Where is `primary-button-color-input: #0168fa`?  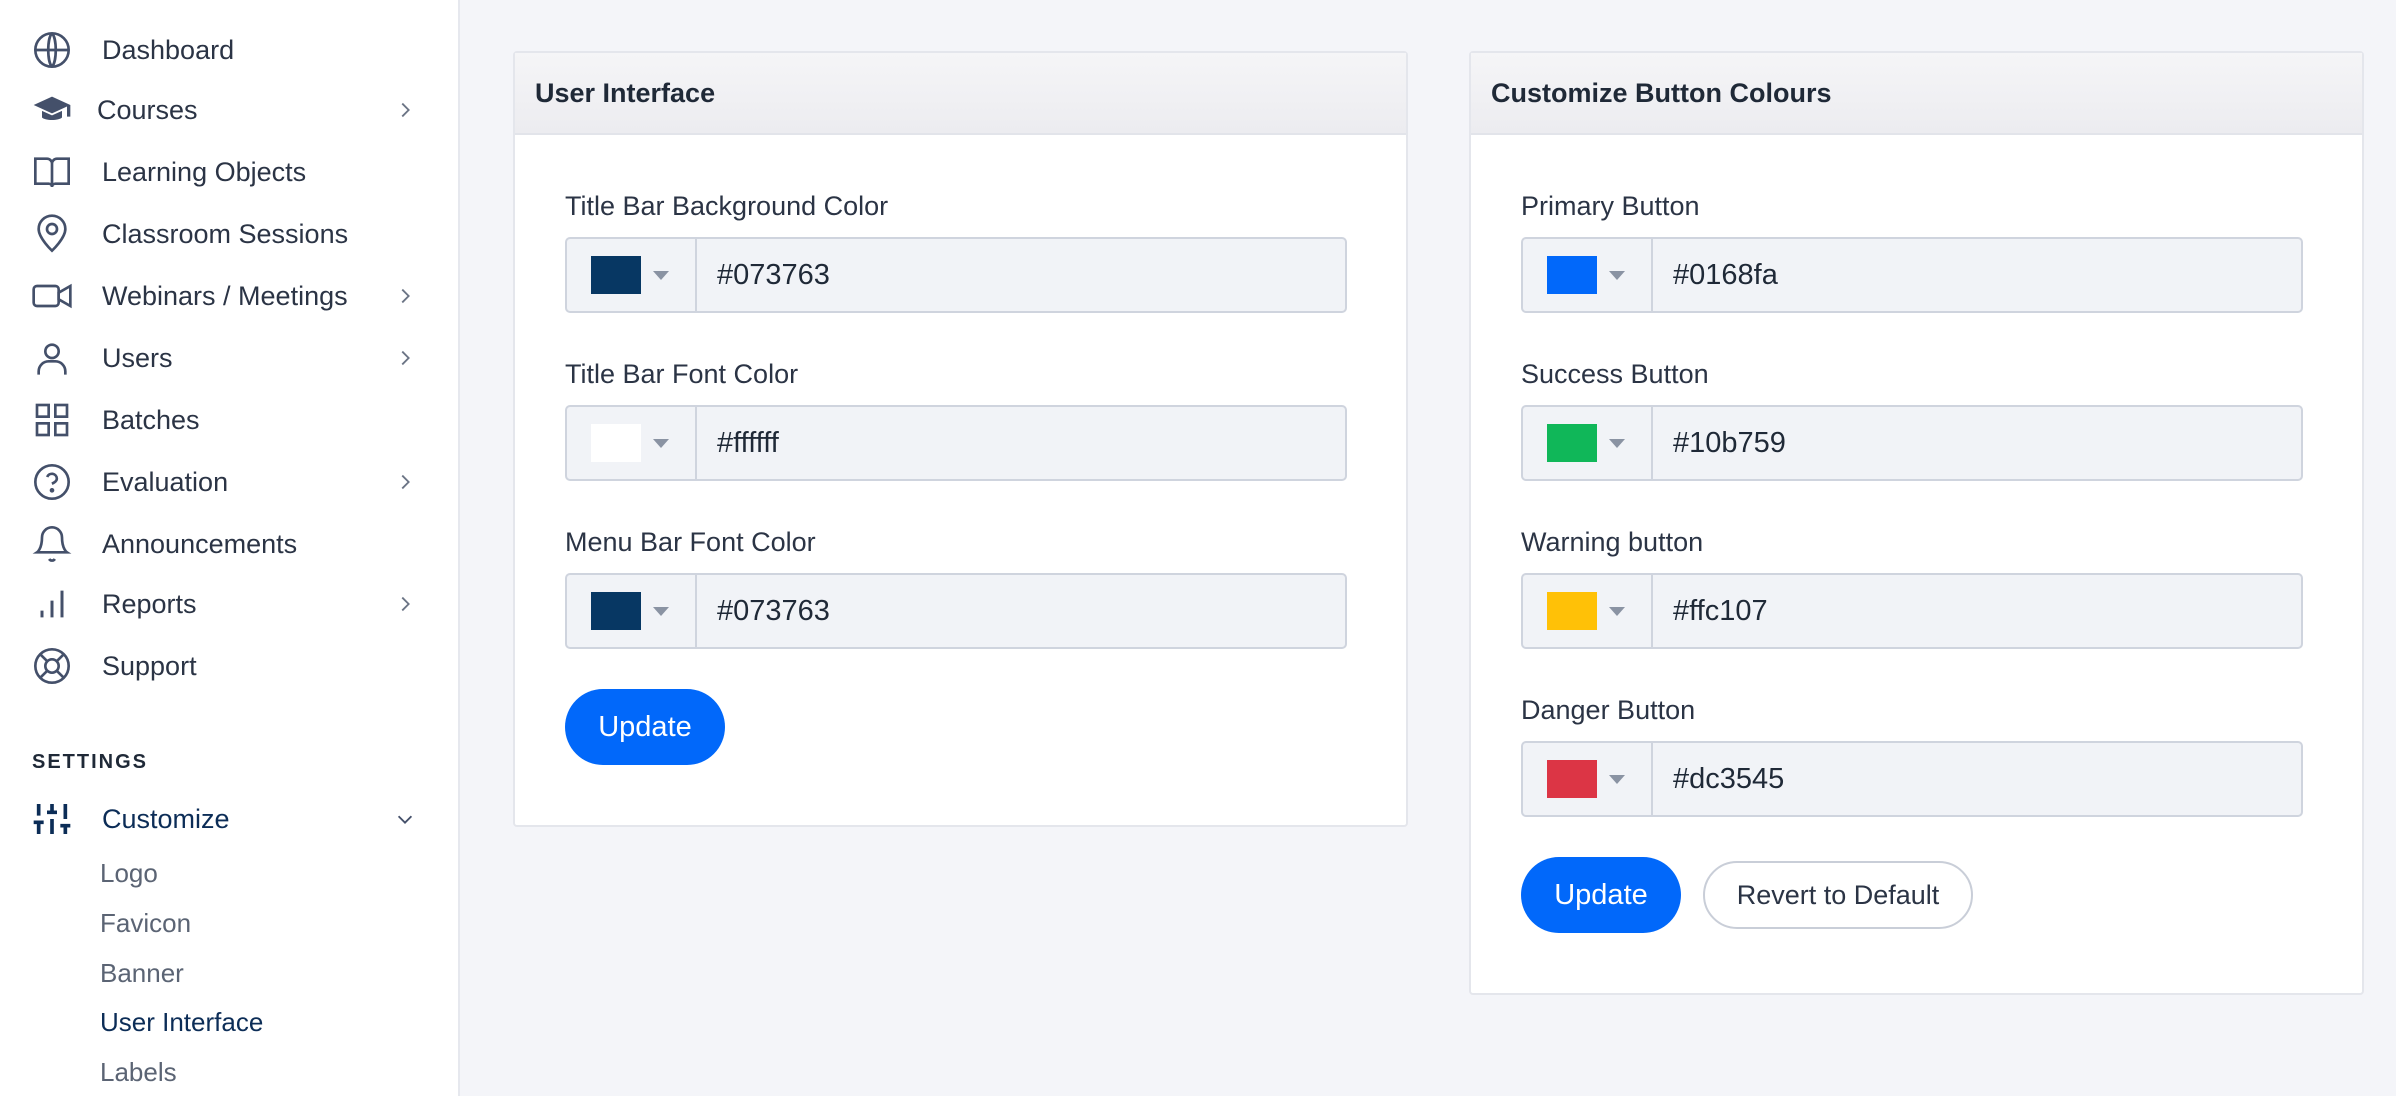
primary-button-color-input: #0168fa is located at coordinates (1912, 275).